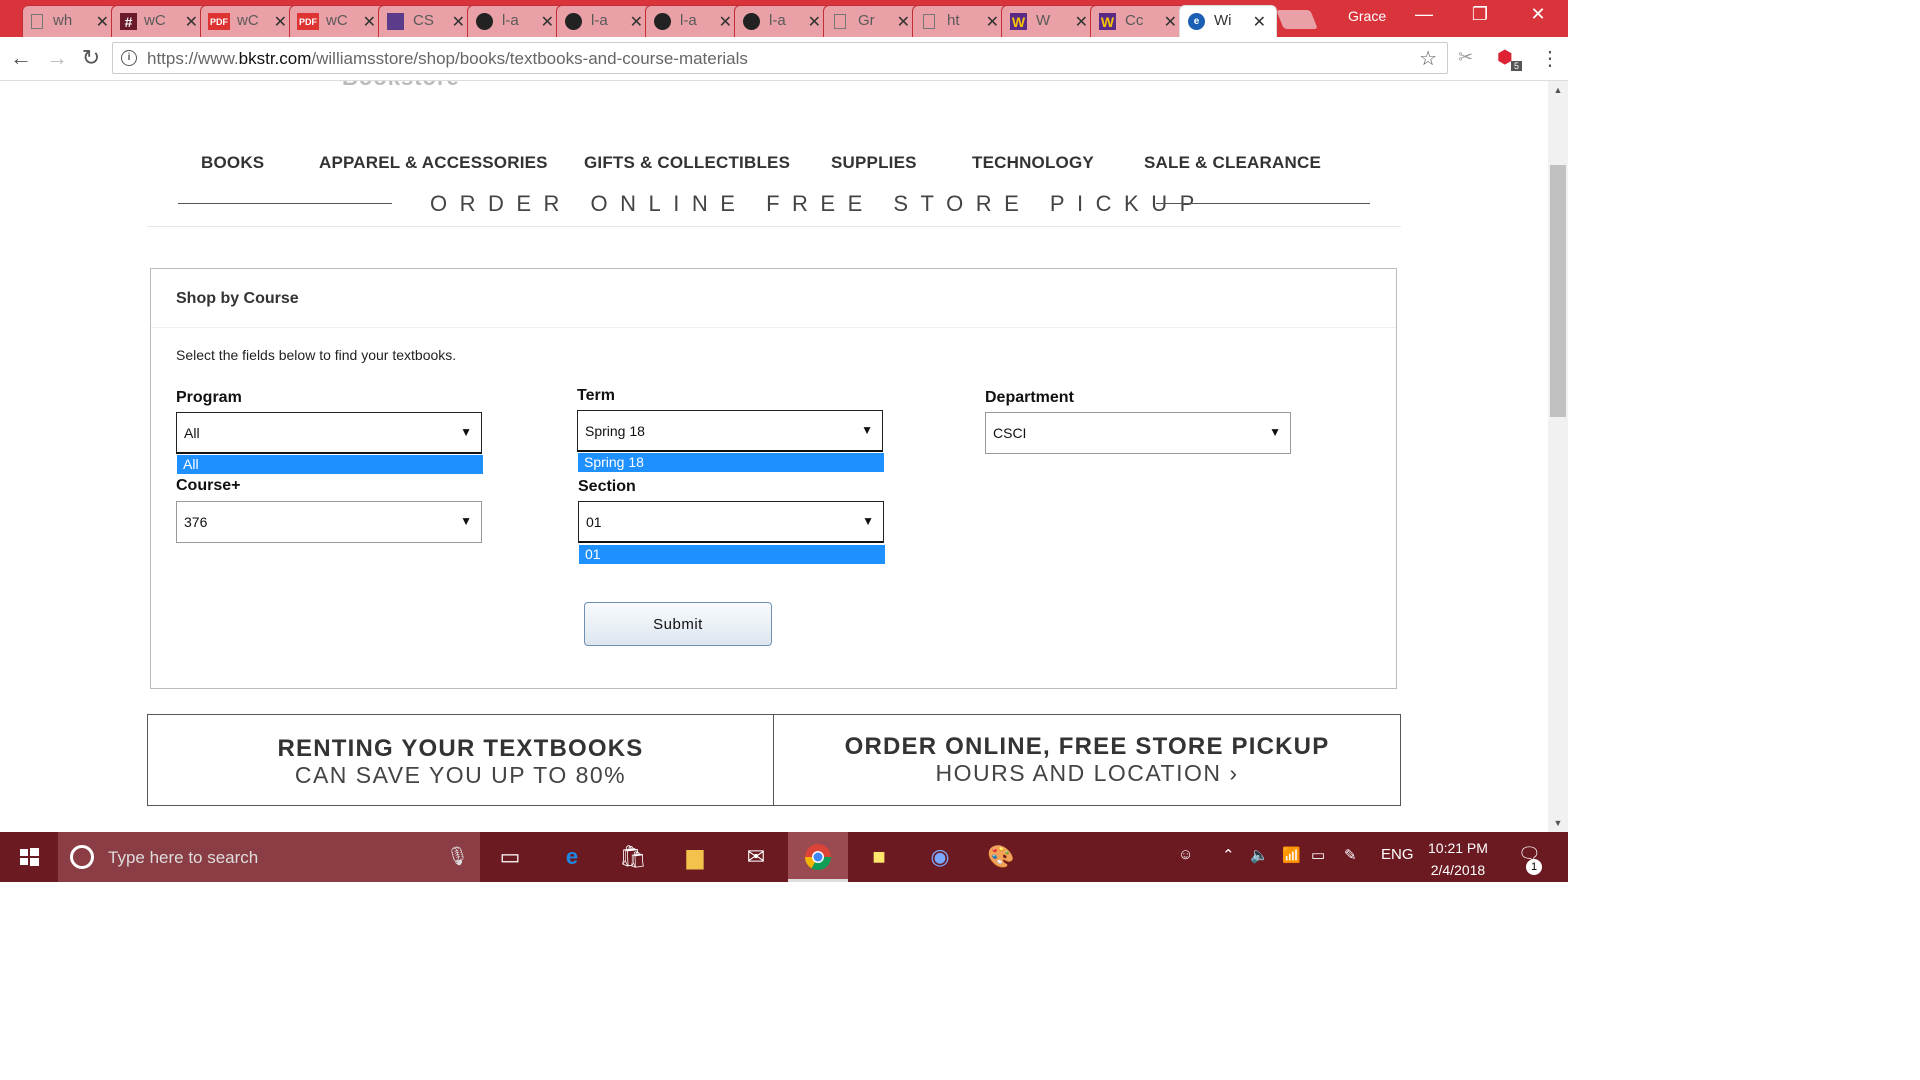  What do you see at coordinates (961, 21) in the screenshot?
I see `browser-tab: ht ✕` at bounding box center [961, 21].